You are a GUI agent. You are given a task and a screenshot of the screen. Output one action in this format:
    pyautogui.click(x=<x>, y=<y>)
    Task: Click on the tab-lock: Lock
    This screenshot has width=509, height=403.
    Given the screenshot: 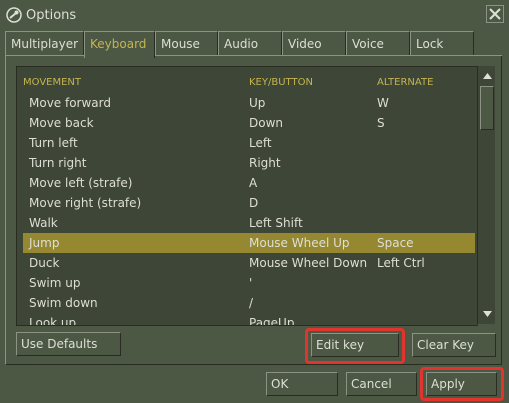 What is the action you would take?
    pyautogui.click(x=442, y=43)
    